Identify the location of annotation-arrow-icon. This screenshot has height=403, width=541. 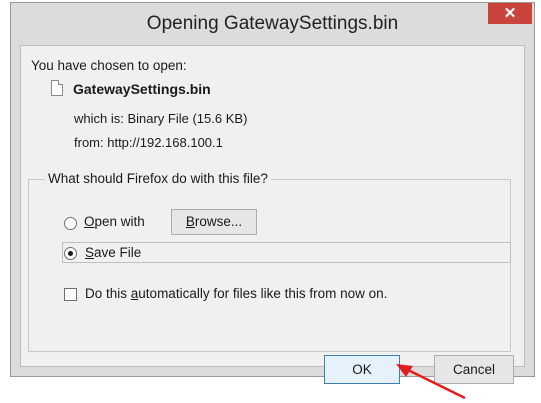
(431, 382).